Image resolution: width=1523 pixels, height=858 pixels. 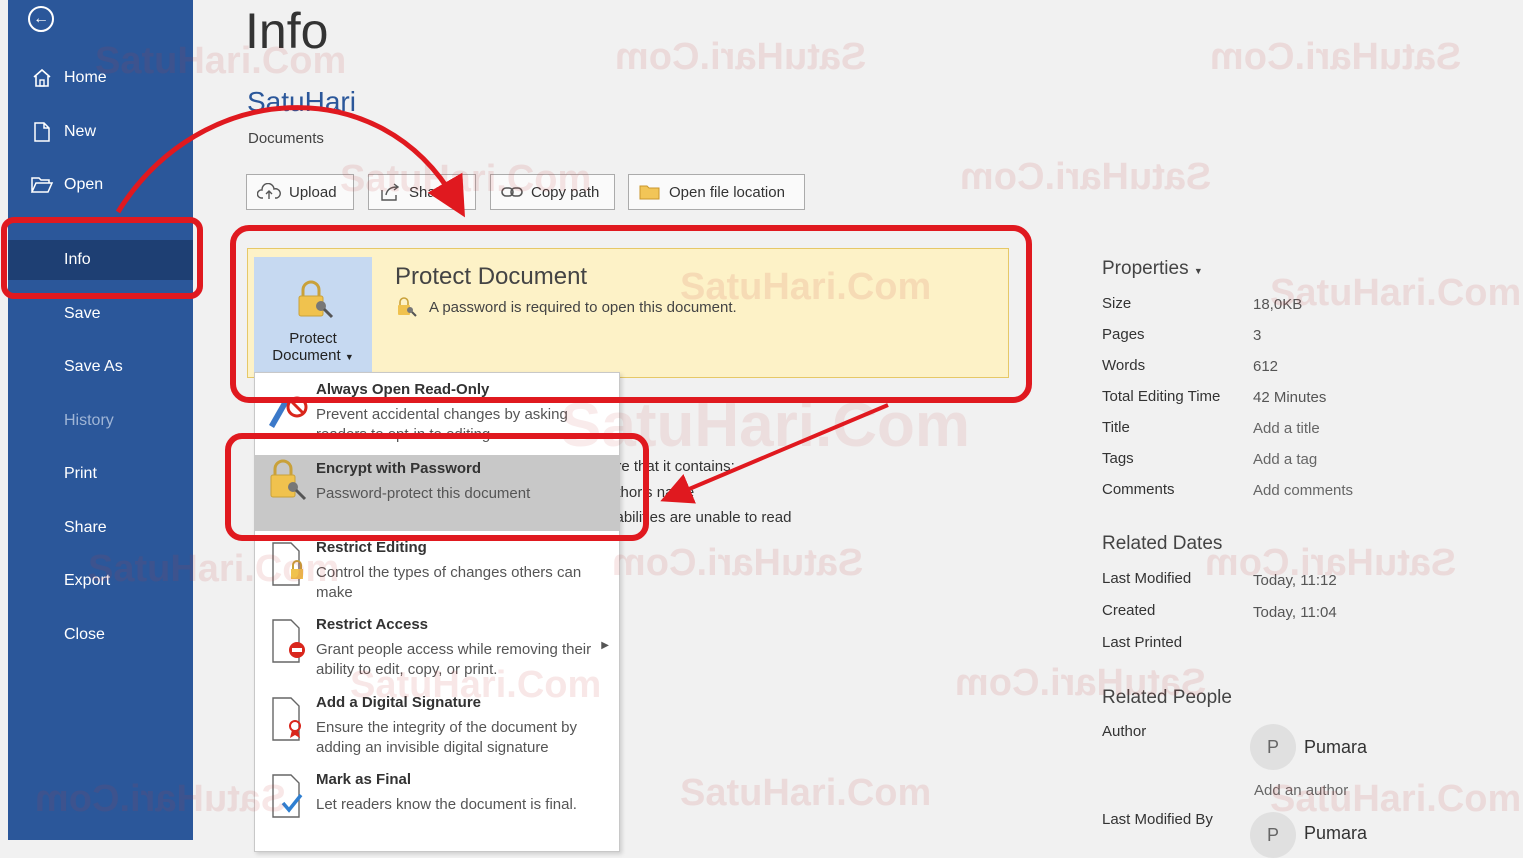 I want to click on protect-button-label-1: Protect, so click(x=313, y=338).